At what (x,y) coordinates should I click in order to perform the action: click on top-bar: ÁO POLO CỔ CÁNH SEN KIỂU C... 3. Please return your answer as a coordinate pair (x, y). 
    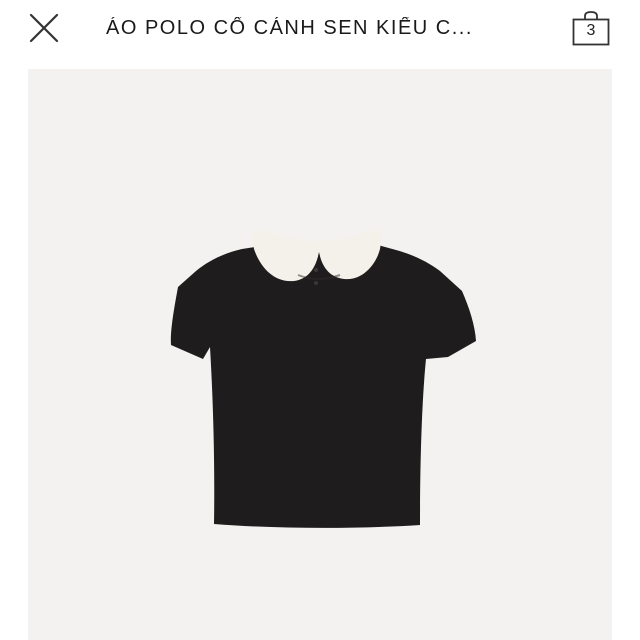
    Looking at the image, I should click on (320, 31).